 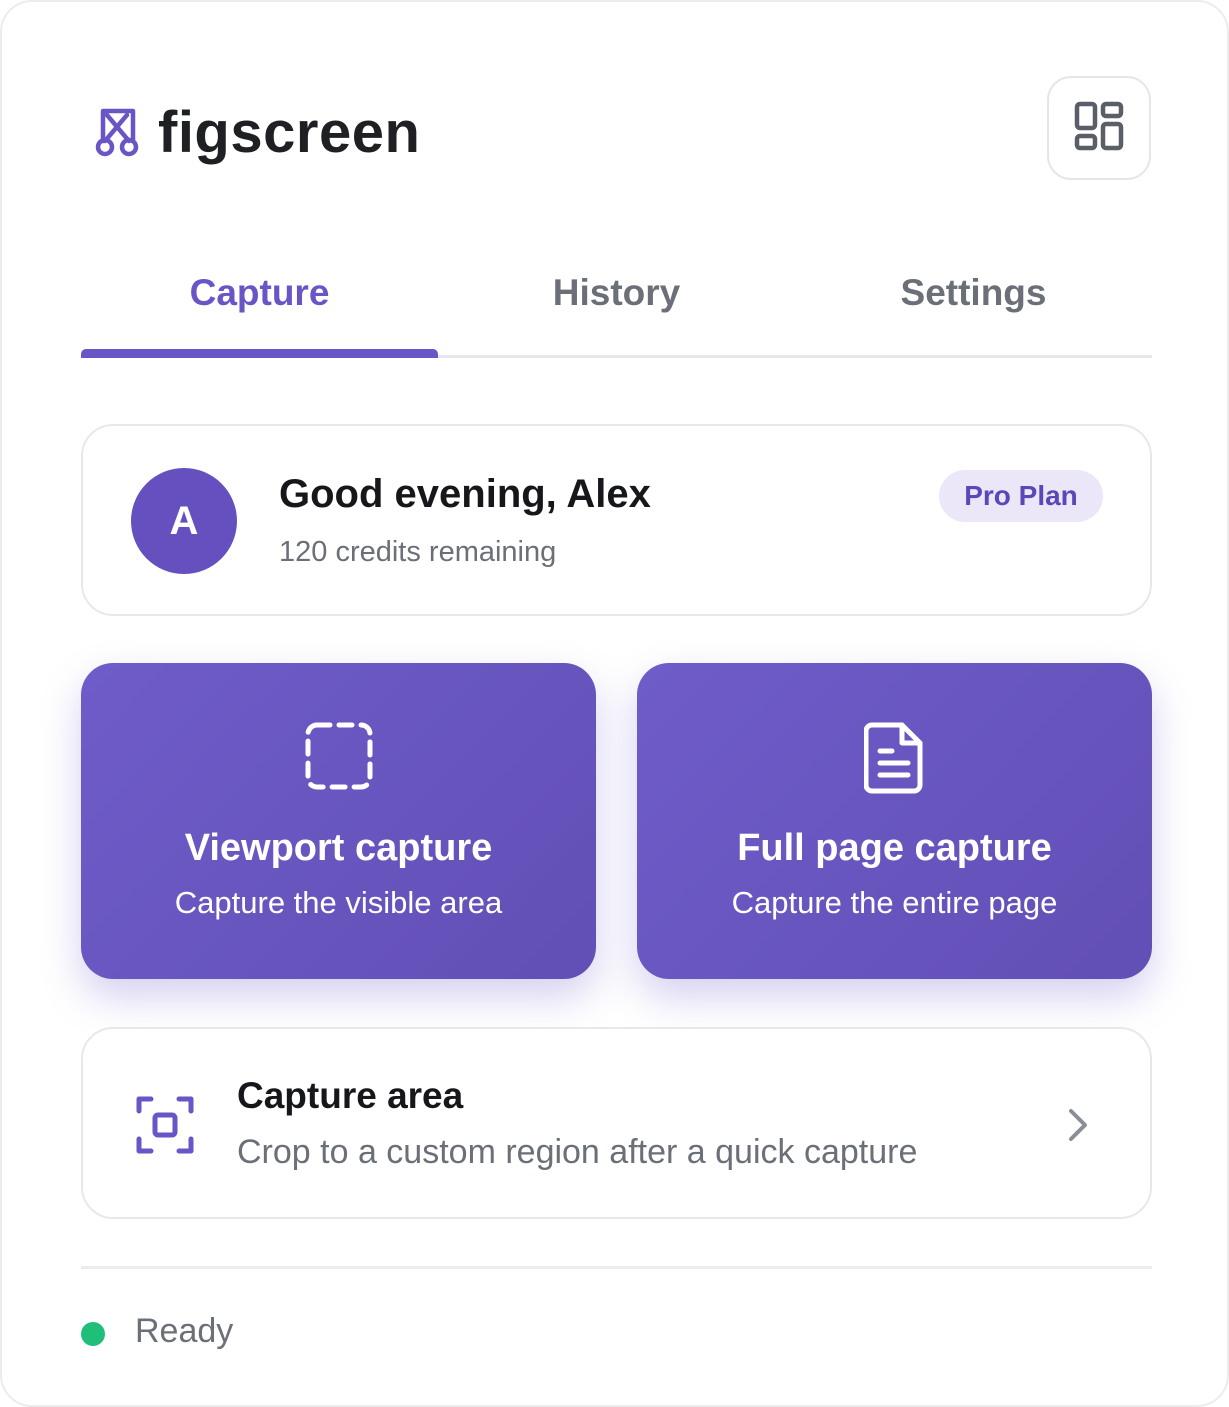 I want to click on footer-divider, so click(x=616, y=1267).